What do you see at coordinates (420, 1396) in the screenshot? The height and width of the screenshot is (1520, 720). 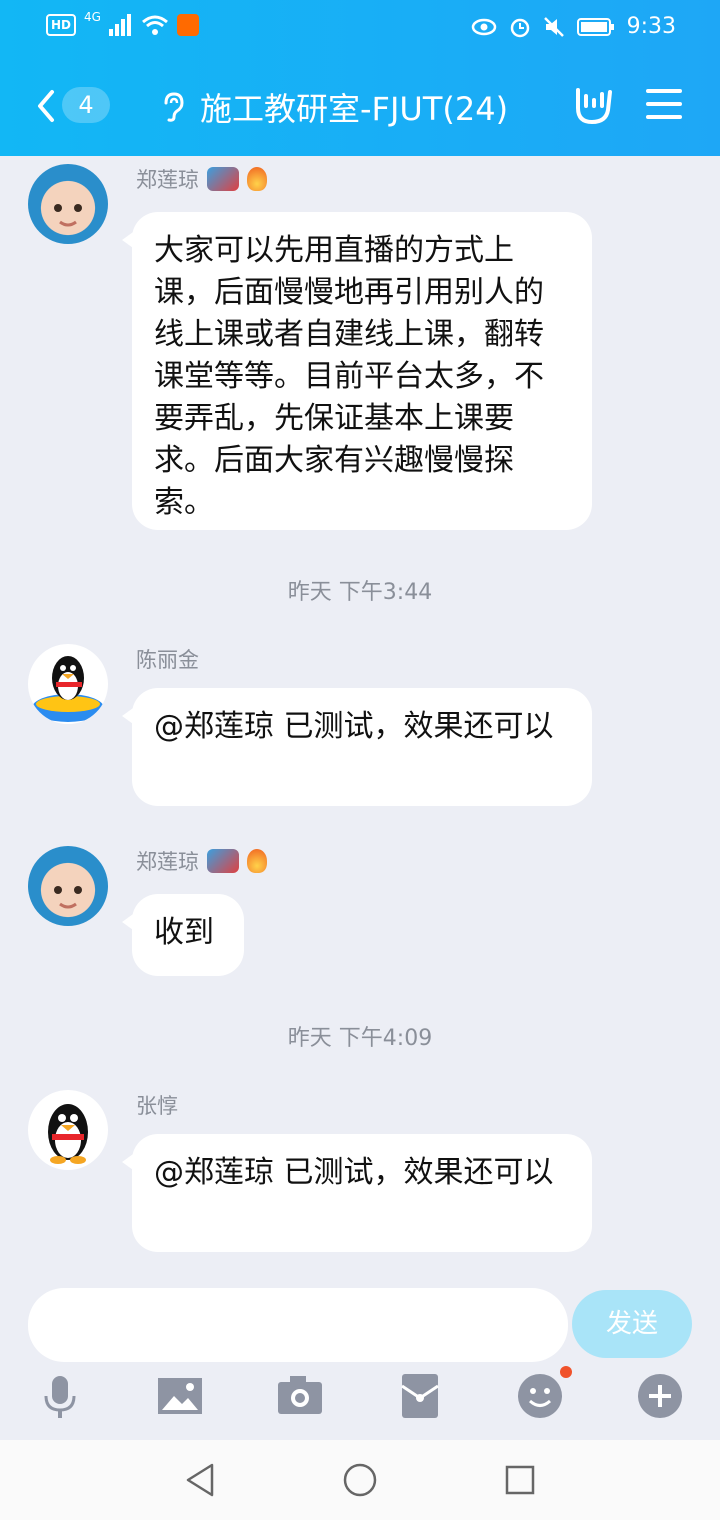 I see `red-packet-icon` at bounding box center [420, 1396].